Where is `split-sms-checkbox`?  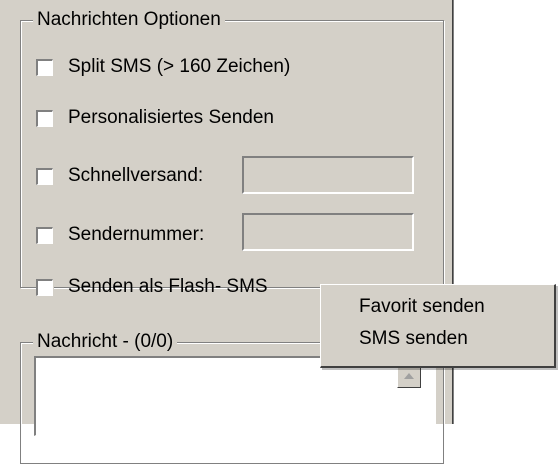 split-sms-checkbox is located at coordinates (44, 67).